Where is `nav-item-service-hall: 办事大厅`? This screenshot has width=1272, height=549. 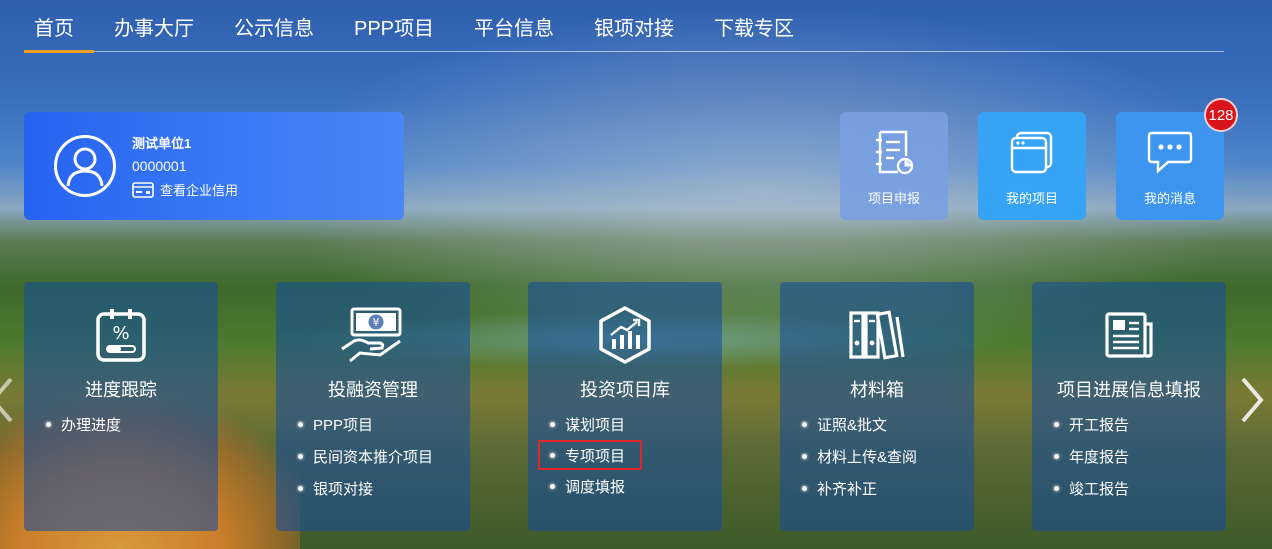 nav-item-service-hall: 办事大厅 is located at coordinates (154, 26).